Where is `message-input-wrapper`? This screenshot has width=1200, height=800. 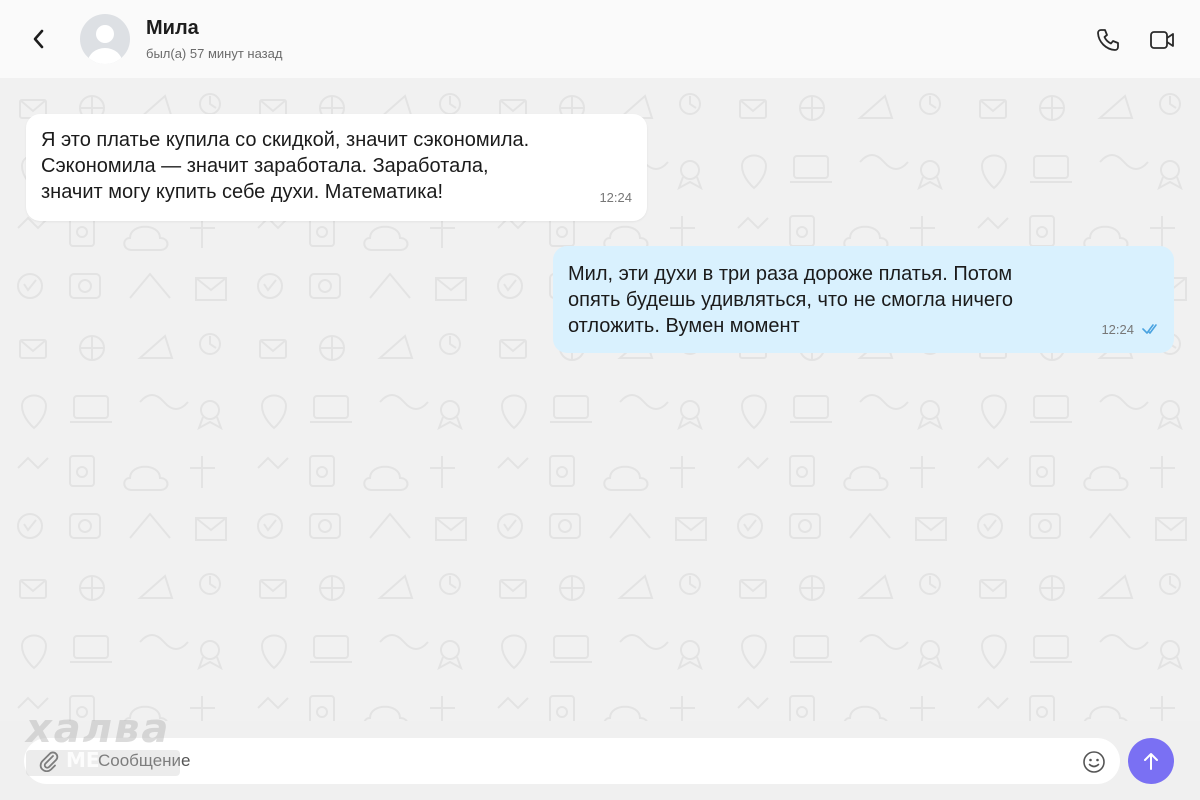
message-input-wrapper is located at coordinates (572, 761).